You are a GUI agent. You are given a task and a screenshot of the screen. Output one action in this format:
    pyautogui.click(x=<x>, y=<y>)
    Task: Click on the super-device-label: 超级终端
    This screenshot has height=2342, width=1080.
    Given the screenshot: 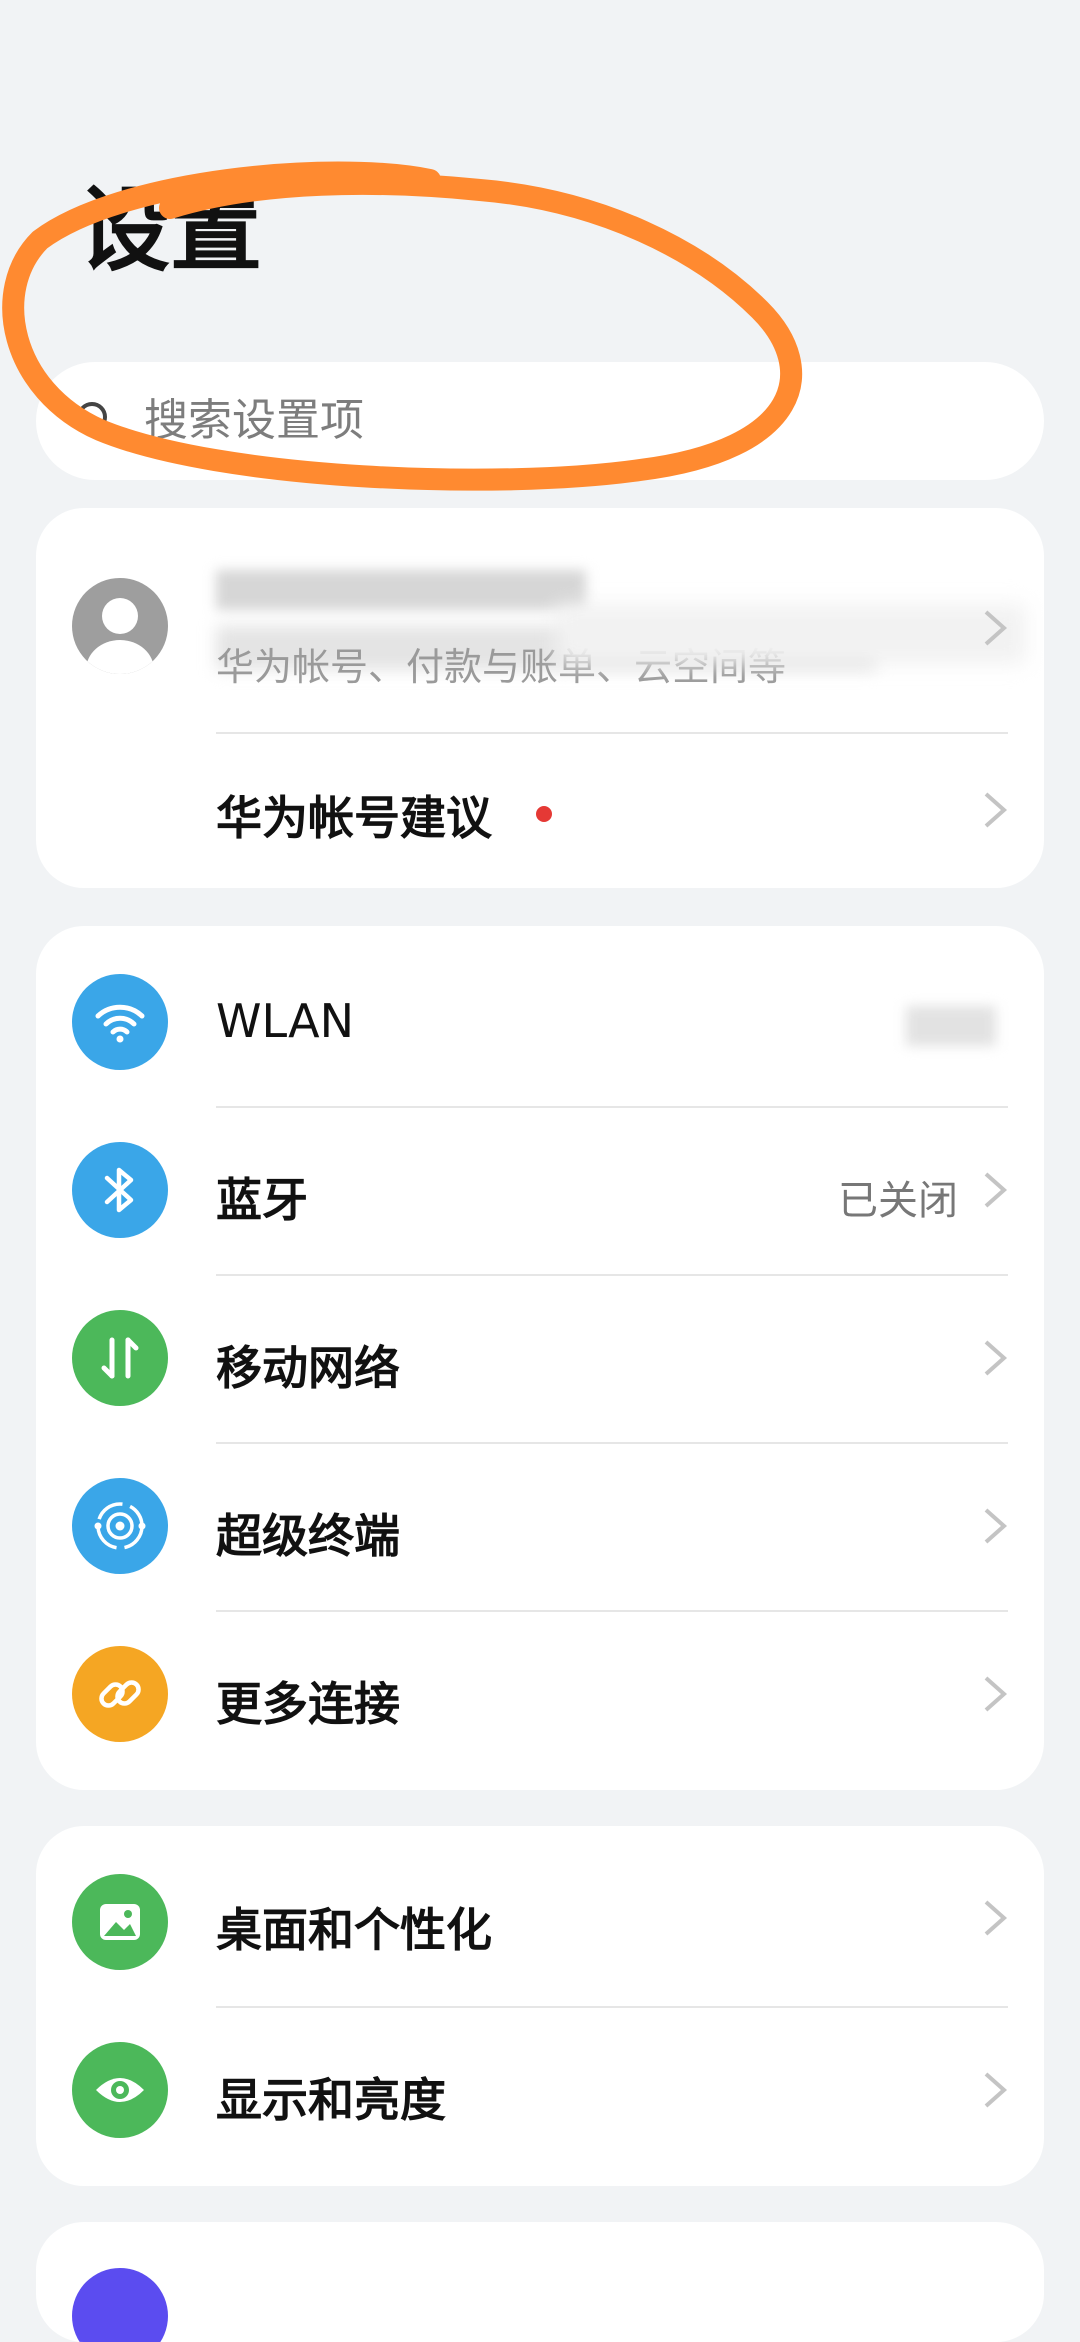 What is the action you would take?
    pyautogui.click(x=308, y=1536)
    